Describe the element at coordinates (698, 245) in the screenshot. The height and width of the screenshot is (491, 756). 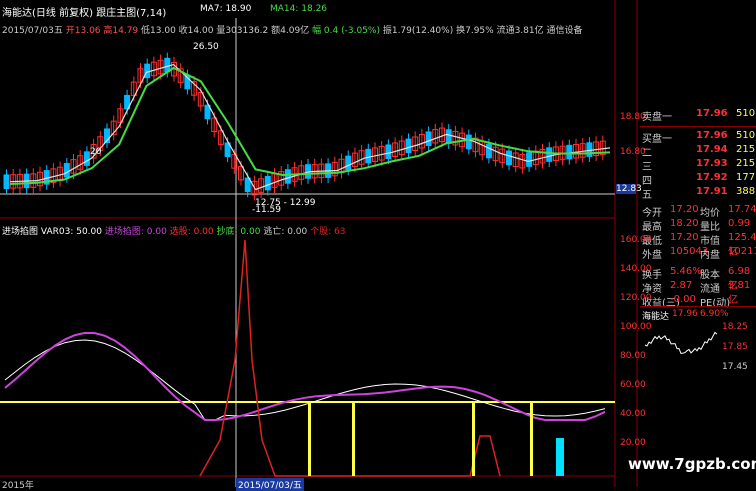
I see `stat-row: 最低 17.20 市值 125.4亿` at that location.